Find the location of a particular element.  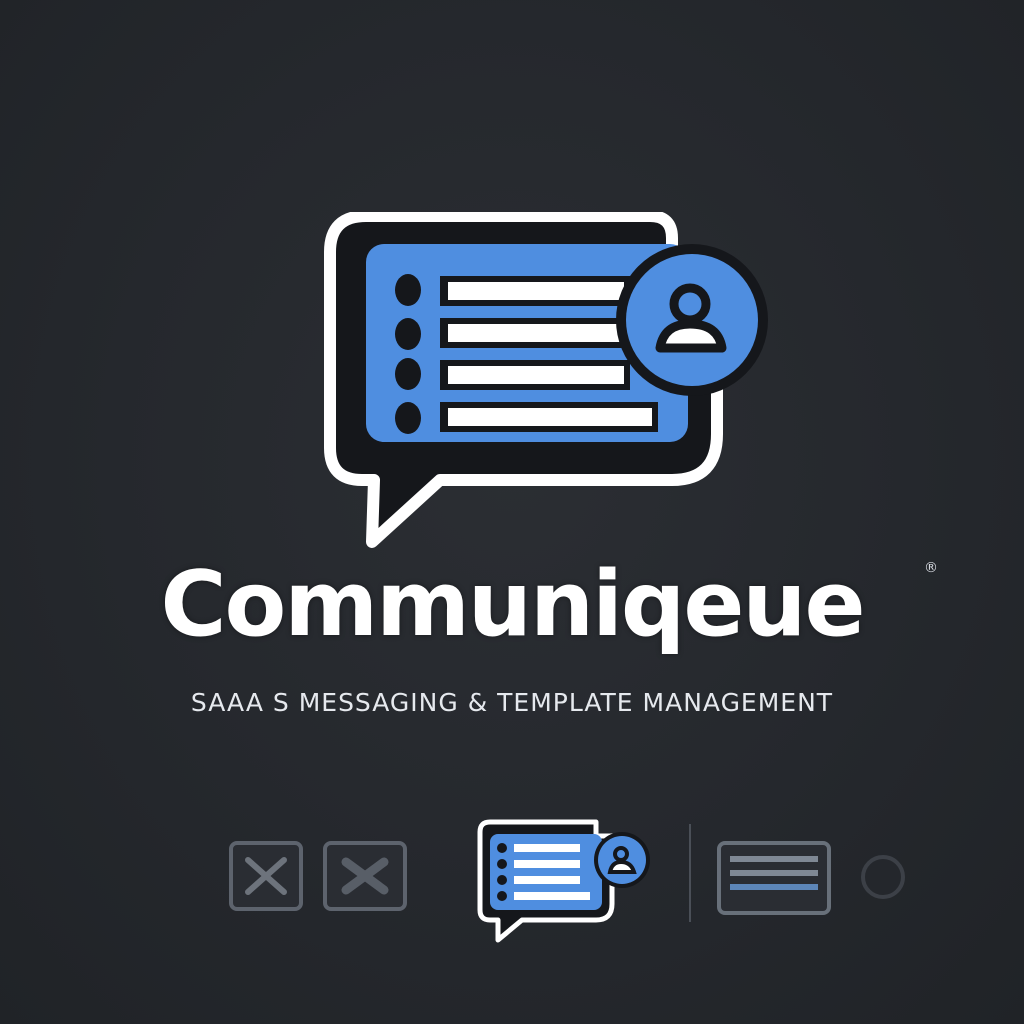

template-list-icon is located at coordinates (774, 878).